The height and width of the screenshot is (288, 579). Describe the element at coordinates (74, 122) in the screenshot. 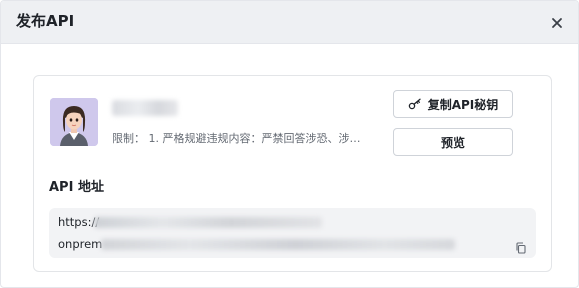

I see `avatar` at that location.